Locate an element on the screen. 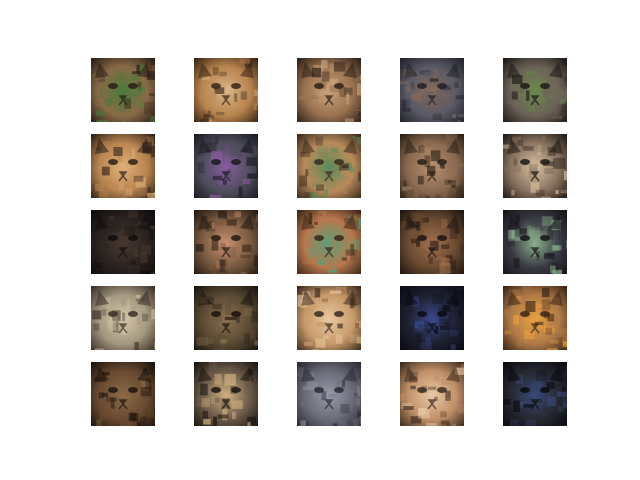  image-tile-r4-c1 is located at coordinates (123, 318).